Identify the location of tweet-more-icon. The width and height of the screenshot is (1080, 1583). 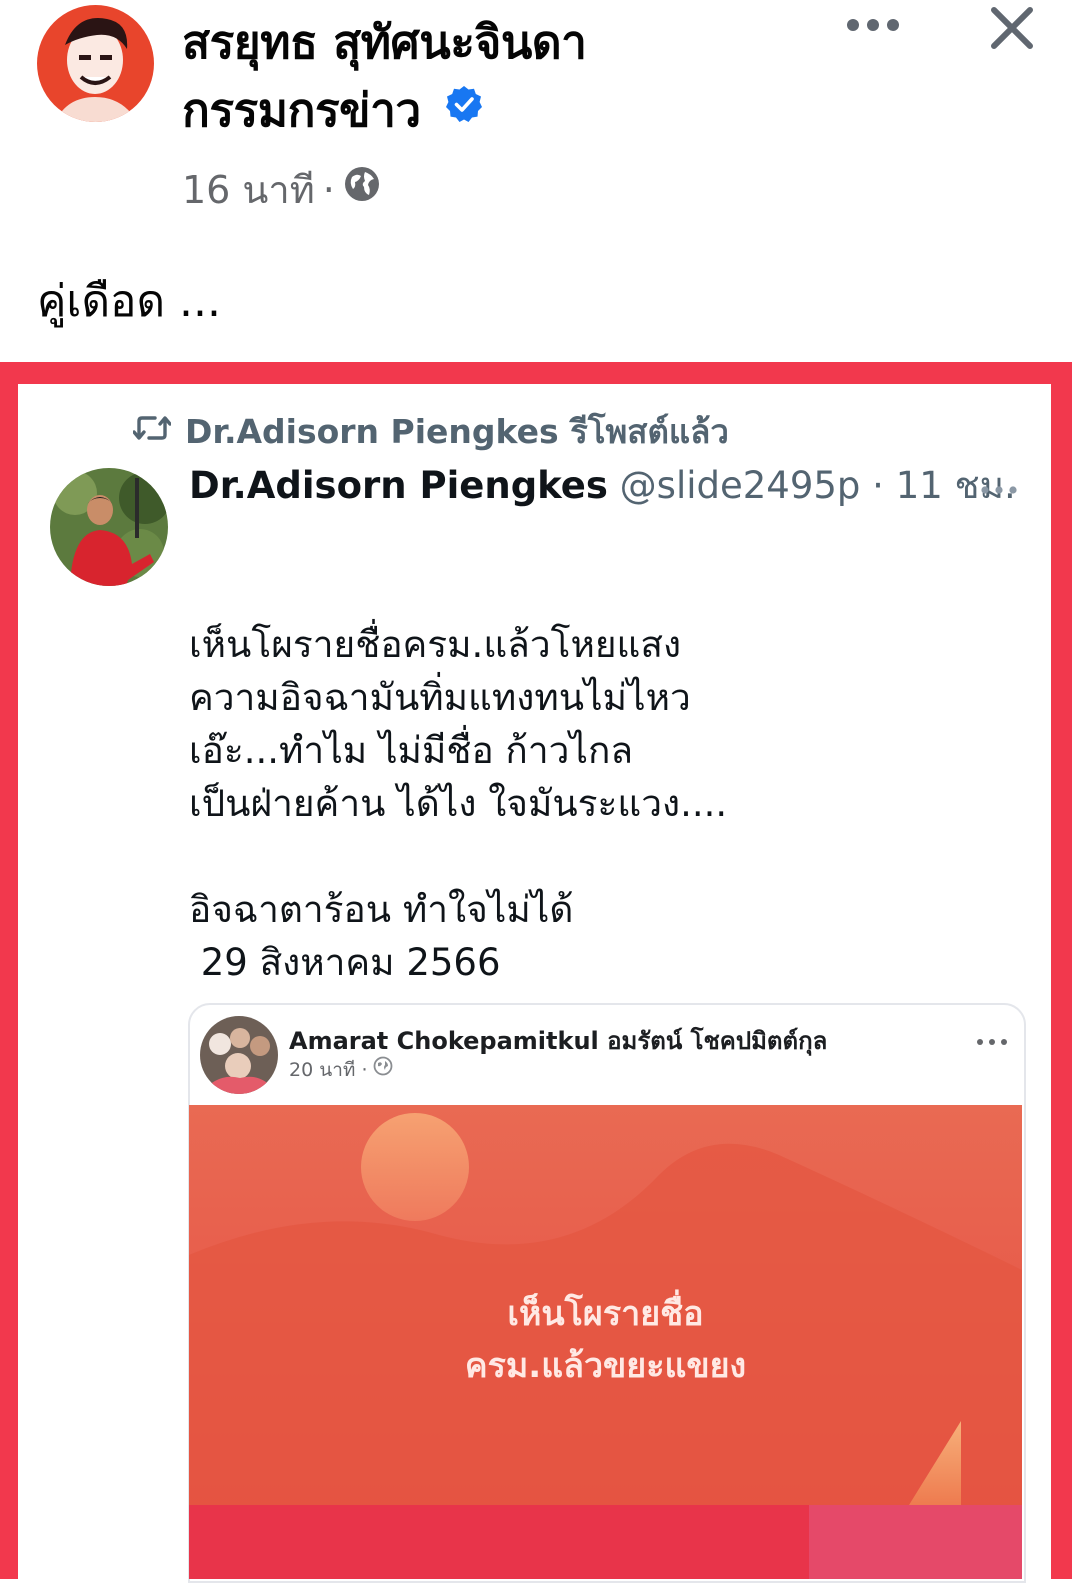
(999, 490).